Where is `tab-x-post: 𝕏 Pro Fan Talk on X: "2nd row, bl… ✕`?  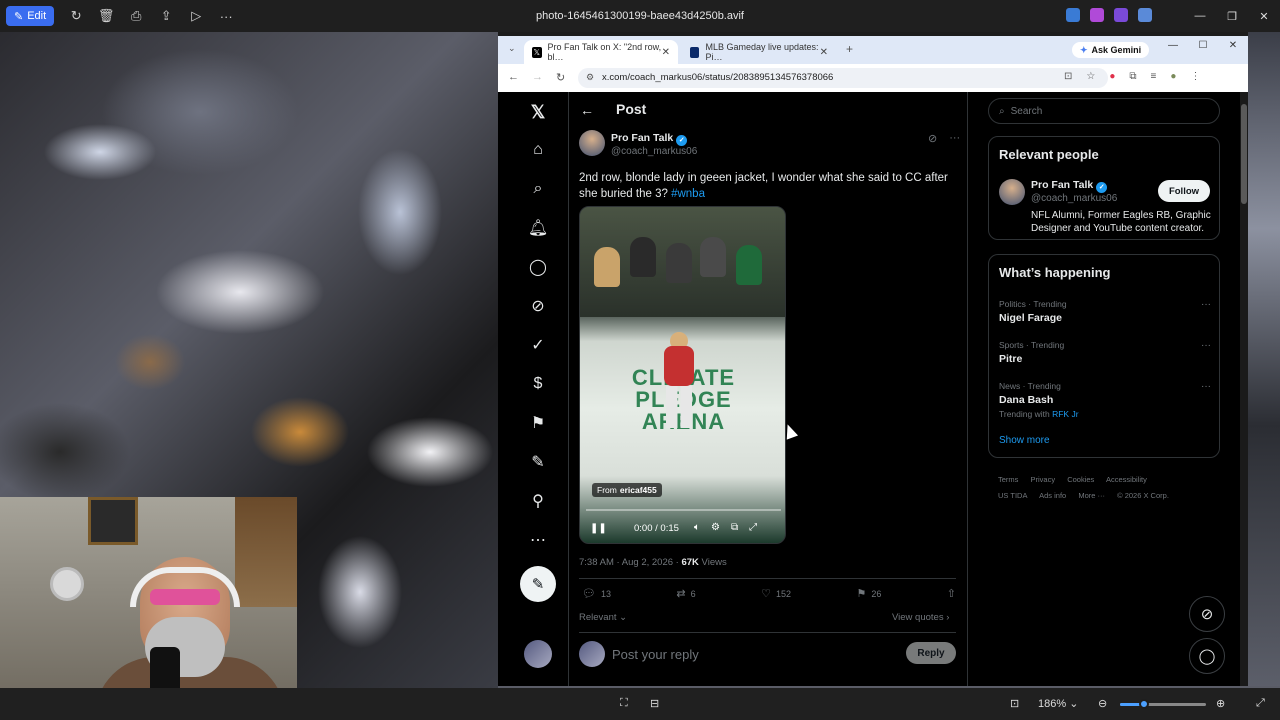
tab-x-post: 𝕏 Pro Fan Talk on X: "2nd row, bl… ✕ is located at coordinates (601, 52).